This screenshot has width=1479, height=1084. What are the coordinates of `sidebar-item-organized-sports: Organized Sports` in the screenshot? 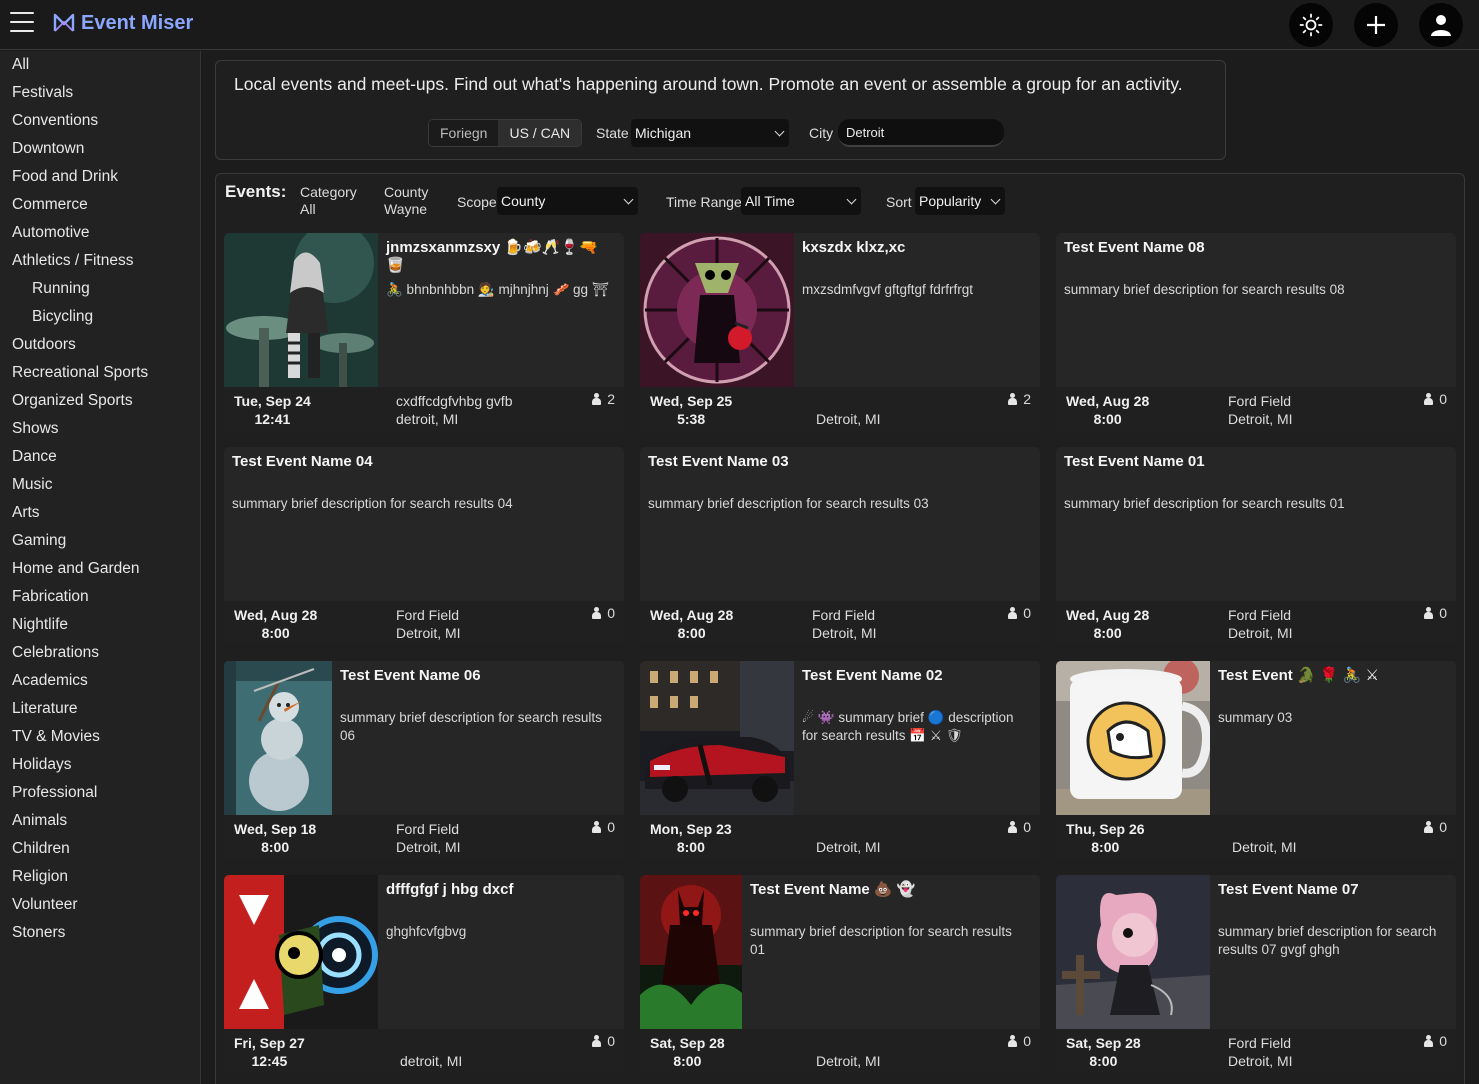 It's located at (100, 401).